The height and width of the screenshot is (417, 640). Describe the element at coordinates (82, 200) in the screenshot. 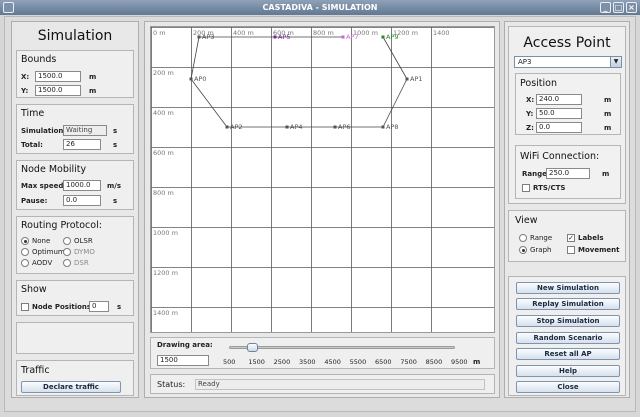

I see `pause-input: 0.0` at that location.